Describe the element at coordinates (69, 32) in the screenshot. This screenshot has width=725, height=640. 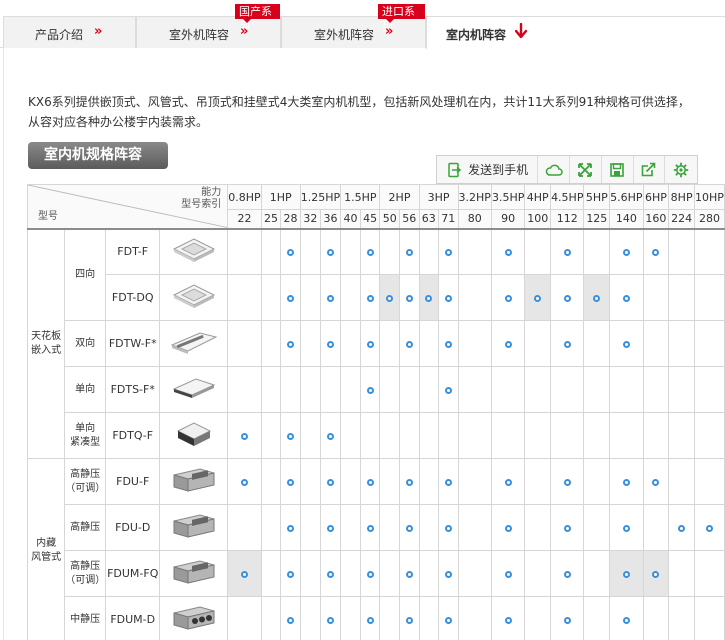
I see `tab-product-intro: 产品介绍 »` at that location.